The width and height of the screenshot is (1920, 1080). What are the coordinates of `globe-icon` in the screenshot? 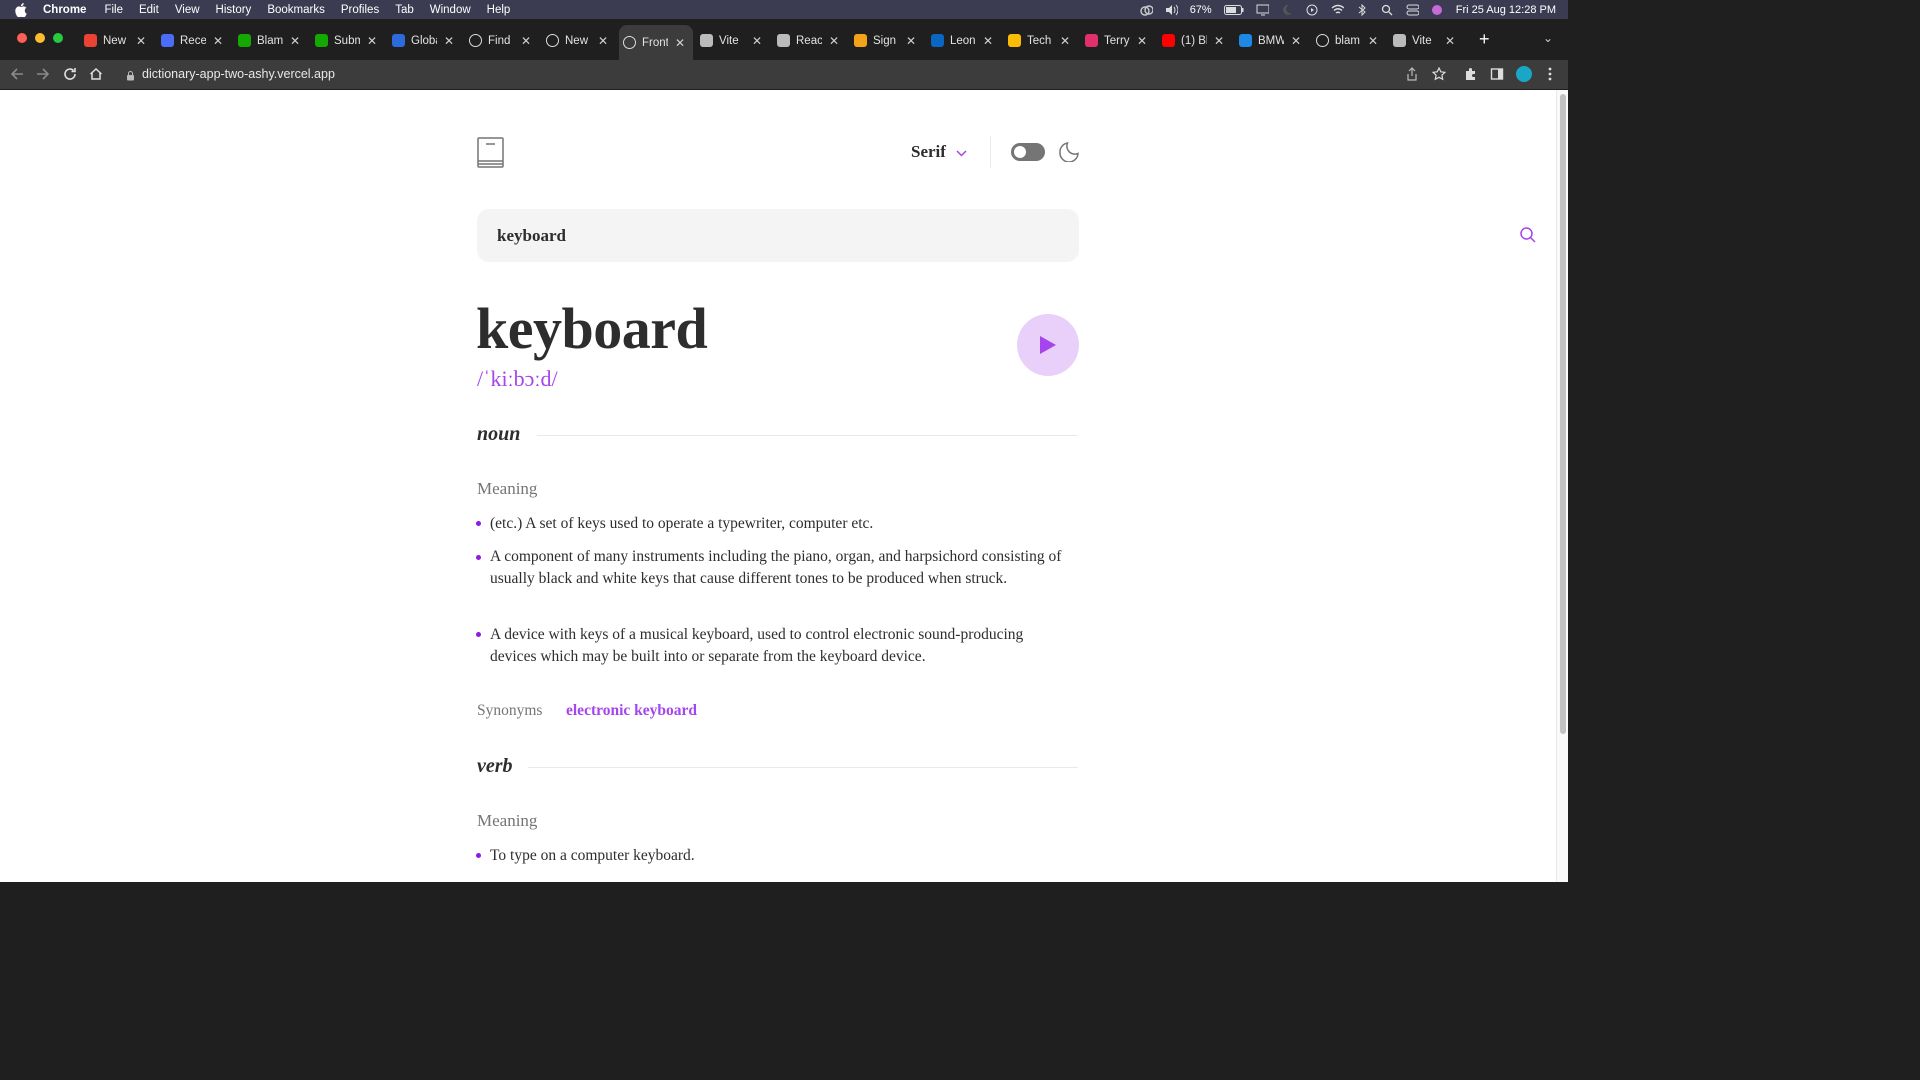 It's located at (1399, 40).